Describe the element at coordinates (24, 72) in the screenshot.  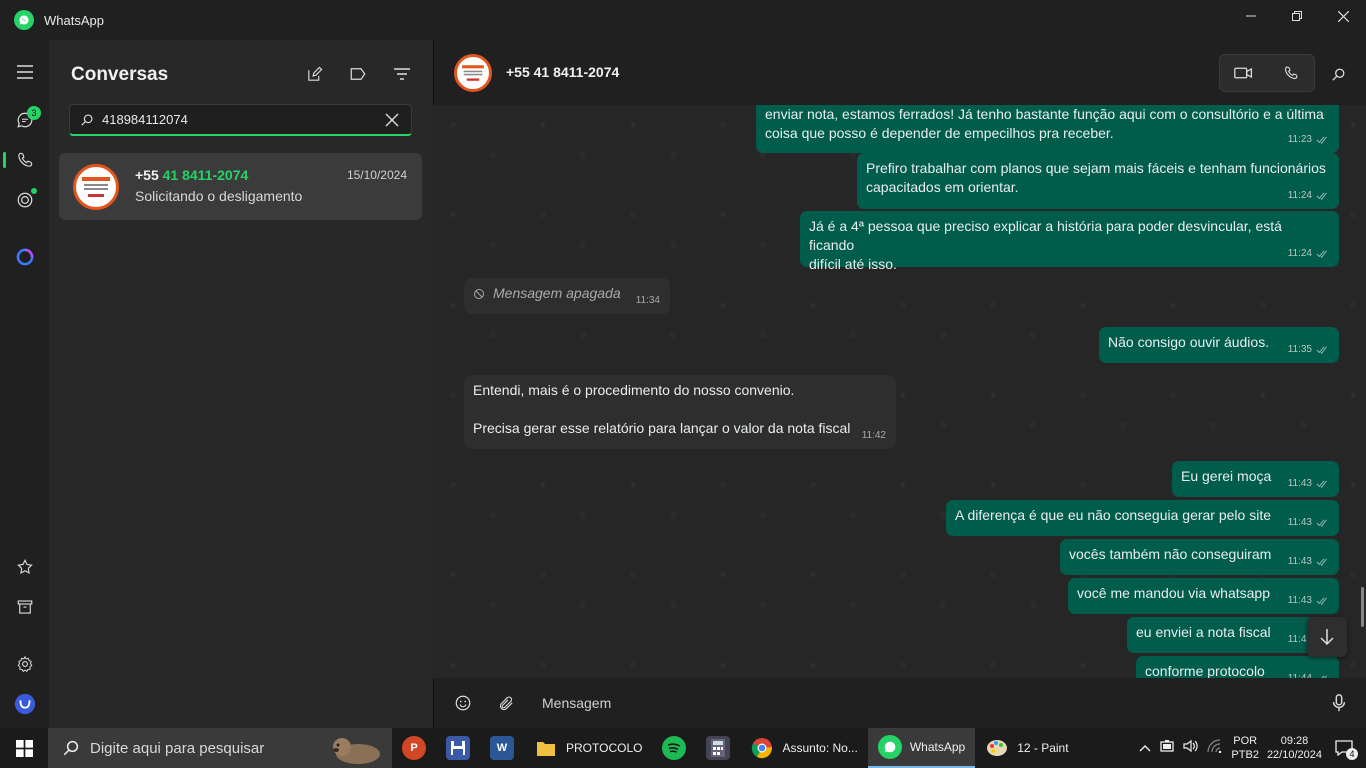
I see `menu-button` at that location.